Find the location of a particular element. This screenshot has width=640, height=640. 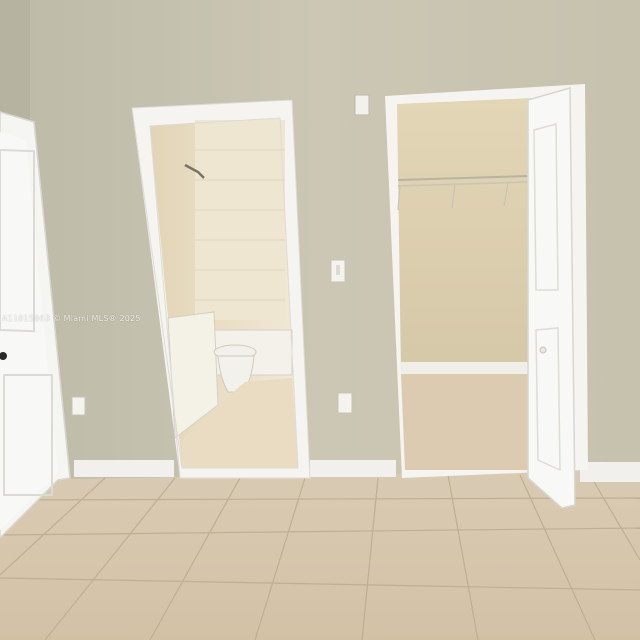

outlet-left is located at coordinates (78, 406).